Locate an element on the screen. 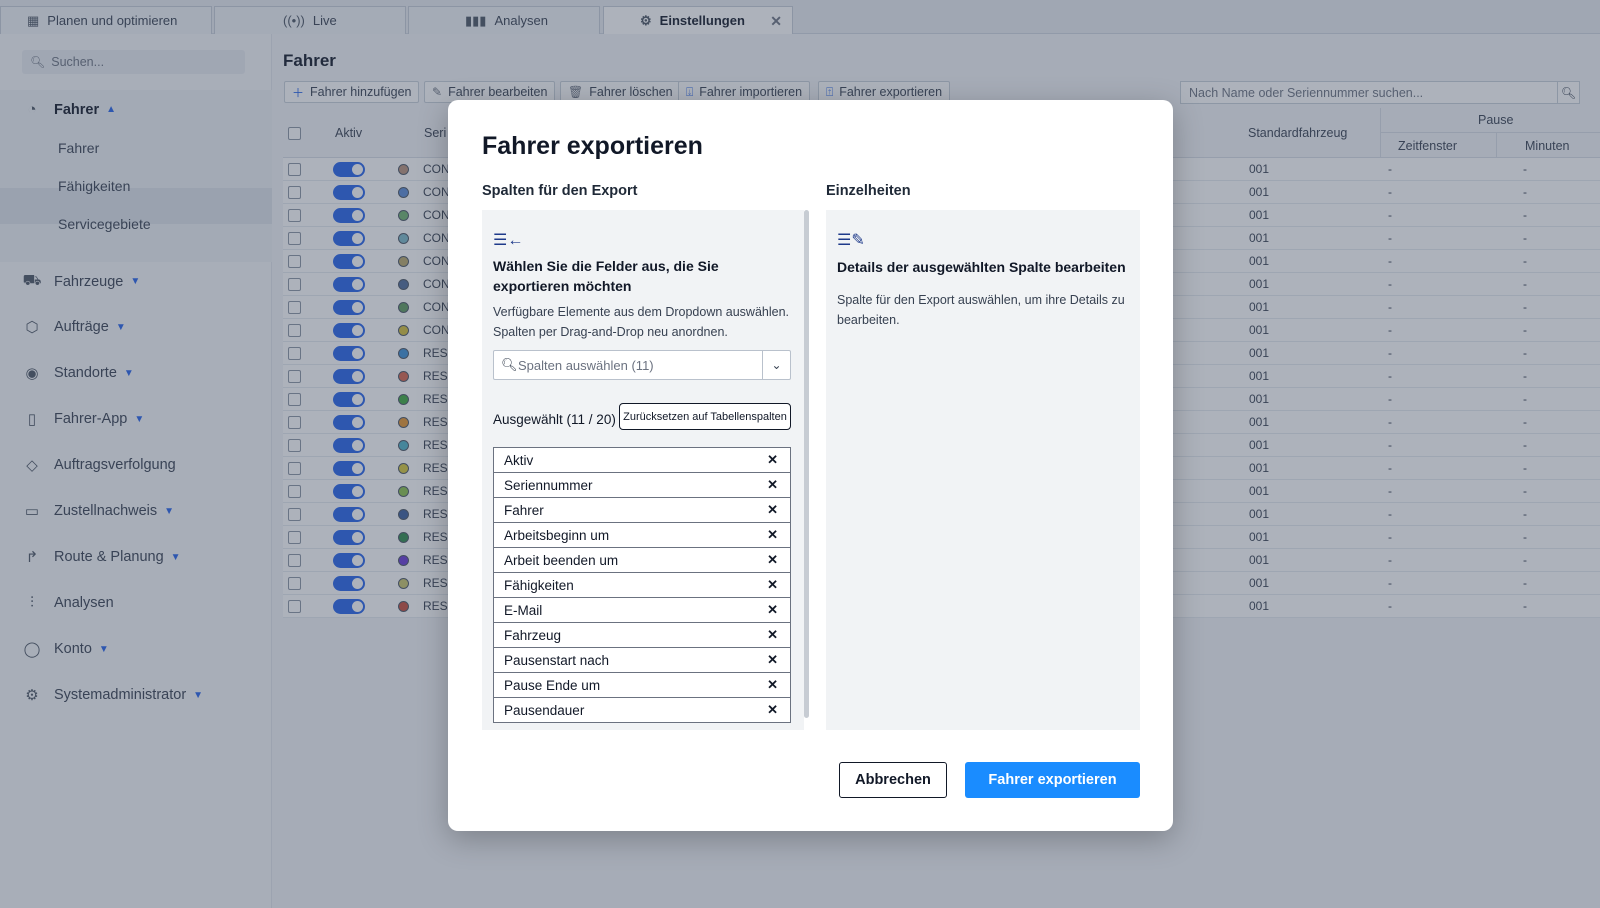  chevron-down-icon: ⌄ is located at coordinates (776, 365).